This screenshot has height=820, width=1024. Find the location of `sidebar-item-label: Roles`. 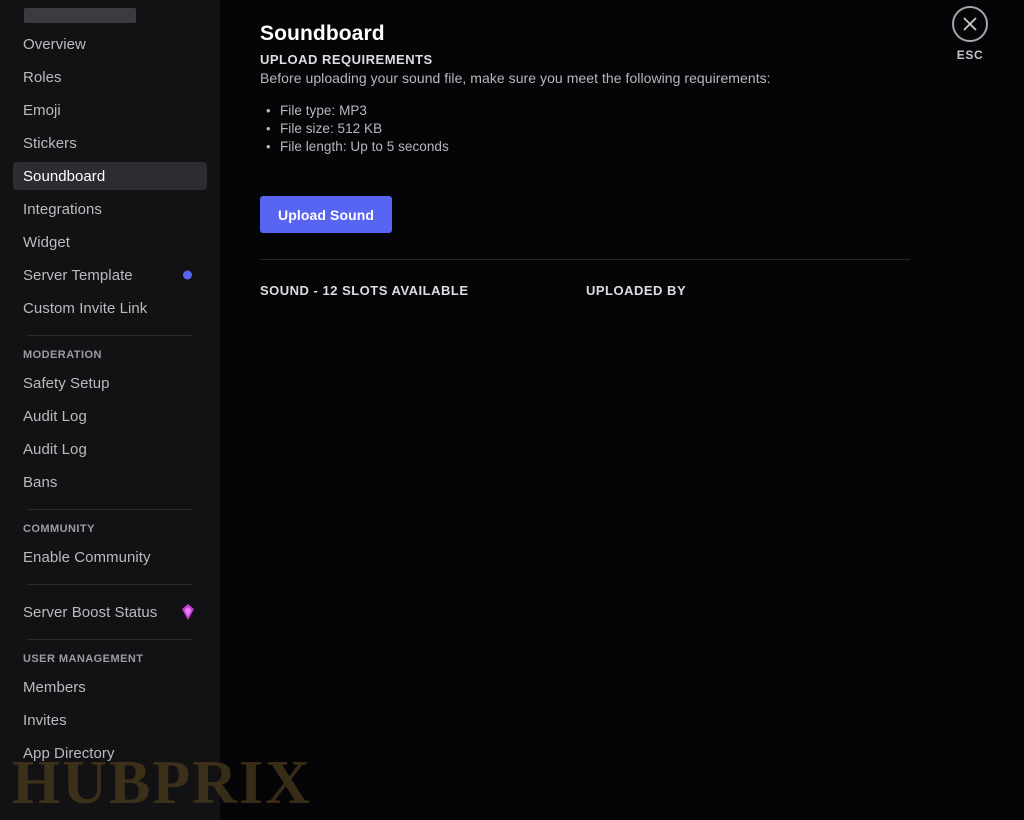

sidebar-item-label: Roles is located at coordinates (42, 77).